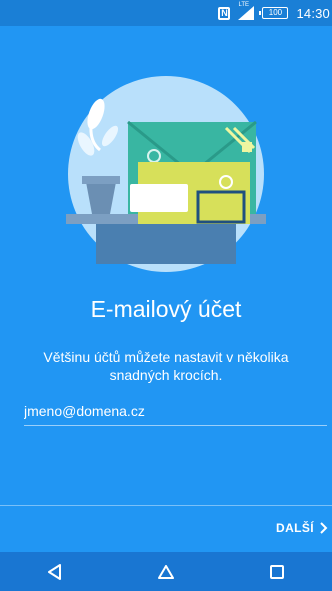 The image size is (332, 591). What do you see at coordinates (324, 528) in the screenshot?
I see `chevron-right-icon` at bounding box center [324, 528].